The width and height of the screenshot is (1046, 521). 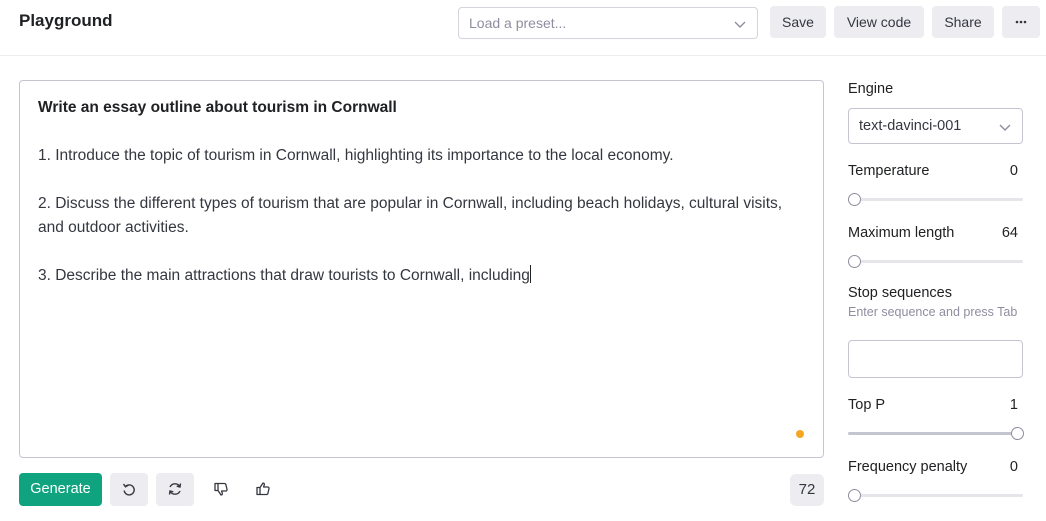 I want to click on engine-select: text-davinci-001, so click(x=935, y=126).